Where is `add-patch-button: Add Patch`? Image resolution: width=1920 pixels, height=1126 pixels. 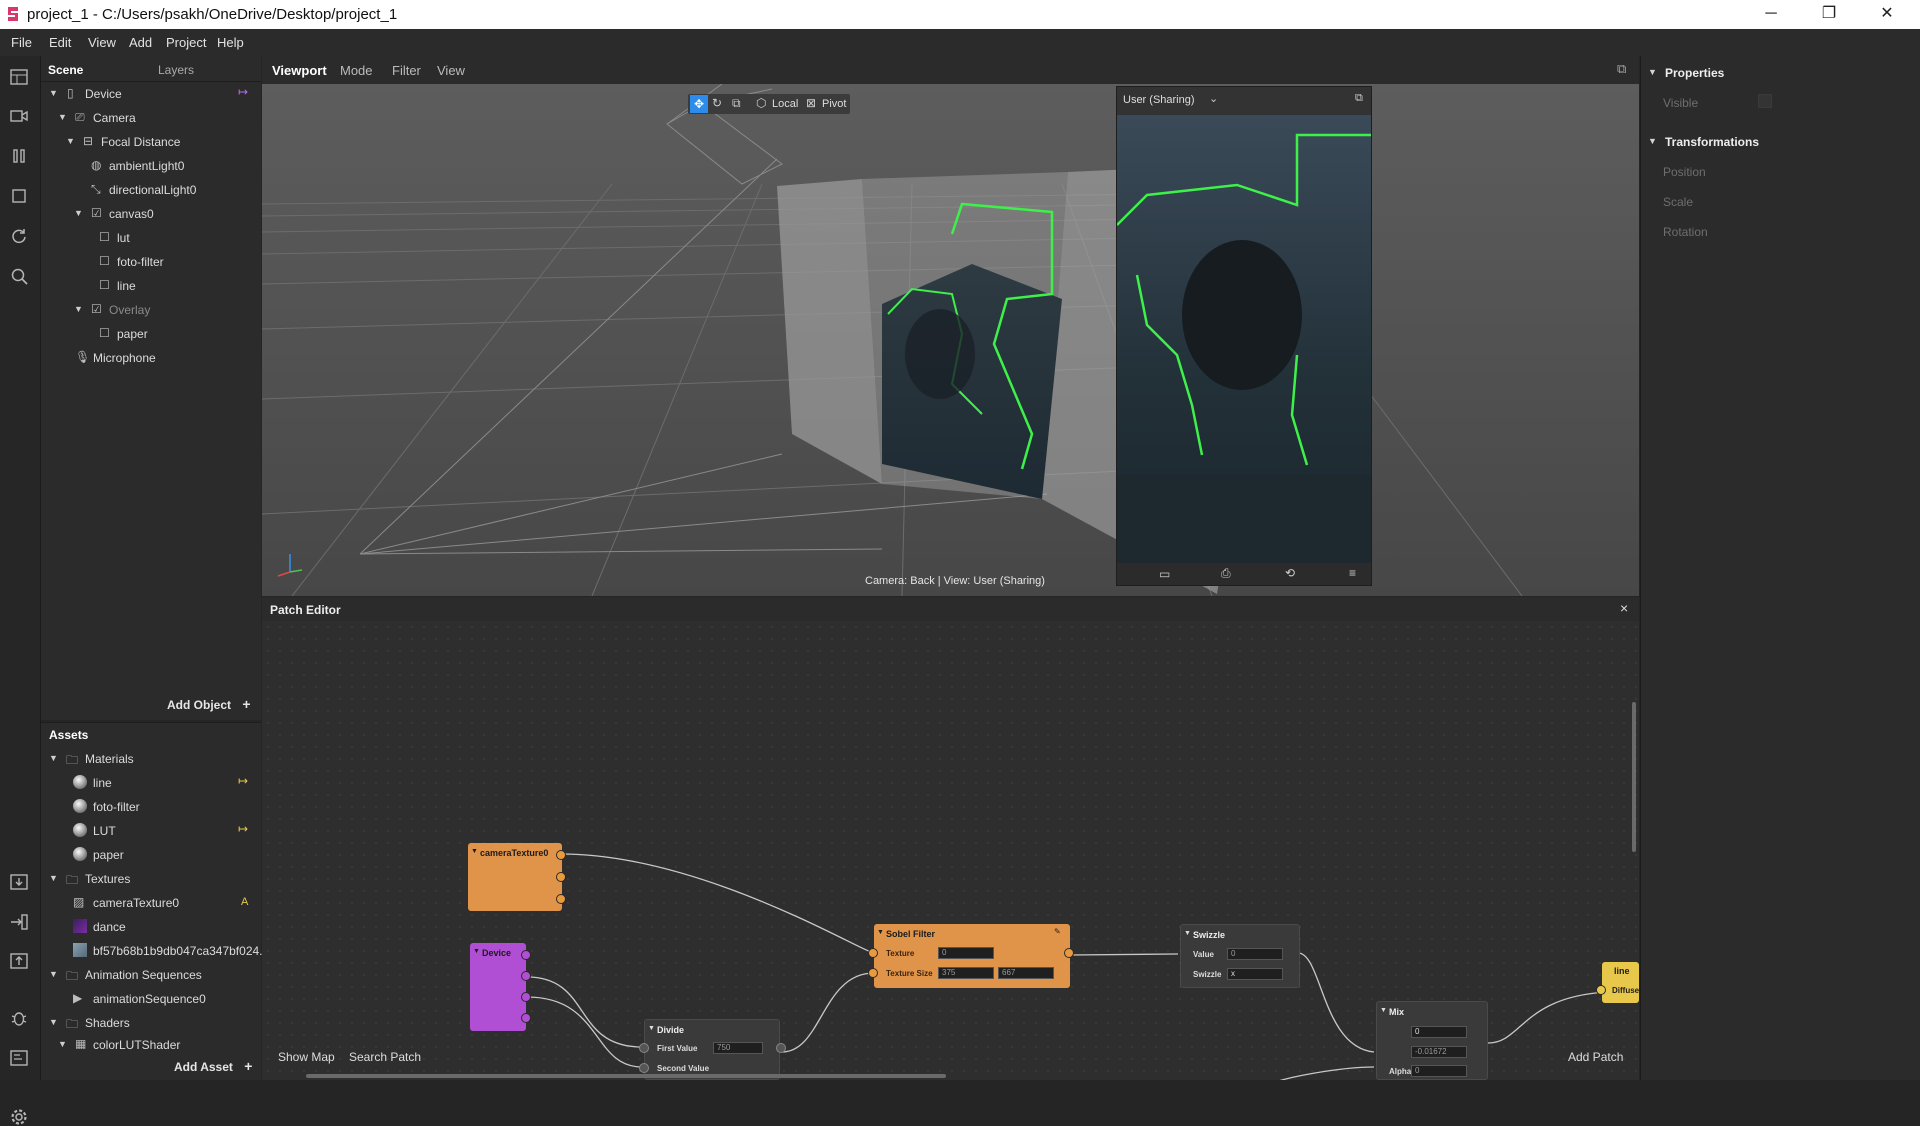 add-patch-button: Add Patch is located at coordinates (1595, 1057).